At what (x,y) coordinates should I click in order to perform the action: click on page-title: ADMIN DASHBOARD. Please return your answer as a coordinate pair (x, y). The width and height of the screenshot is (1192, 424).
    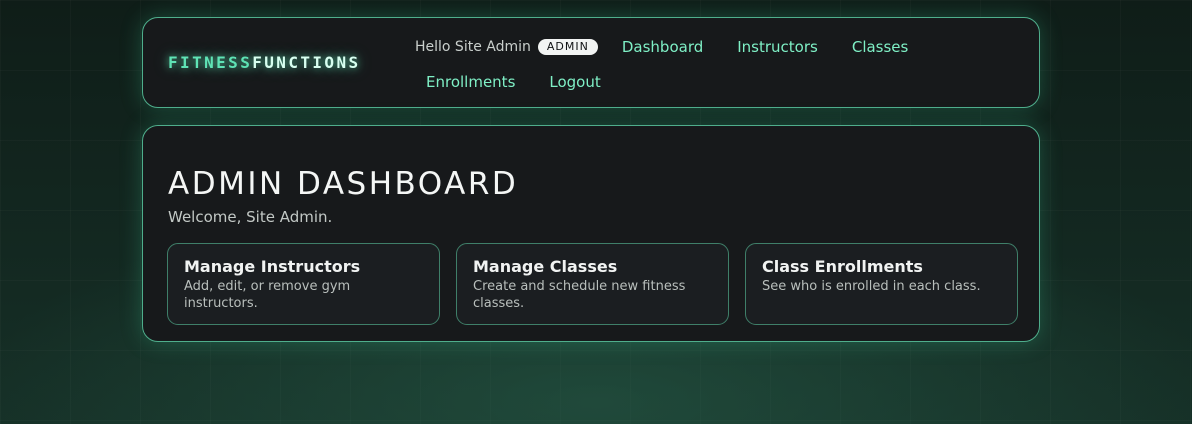
    Looking at the image, I should click on (343, 184).